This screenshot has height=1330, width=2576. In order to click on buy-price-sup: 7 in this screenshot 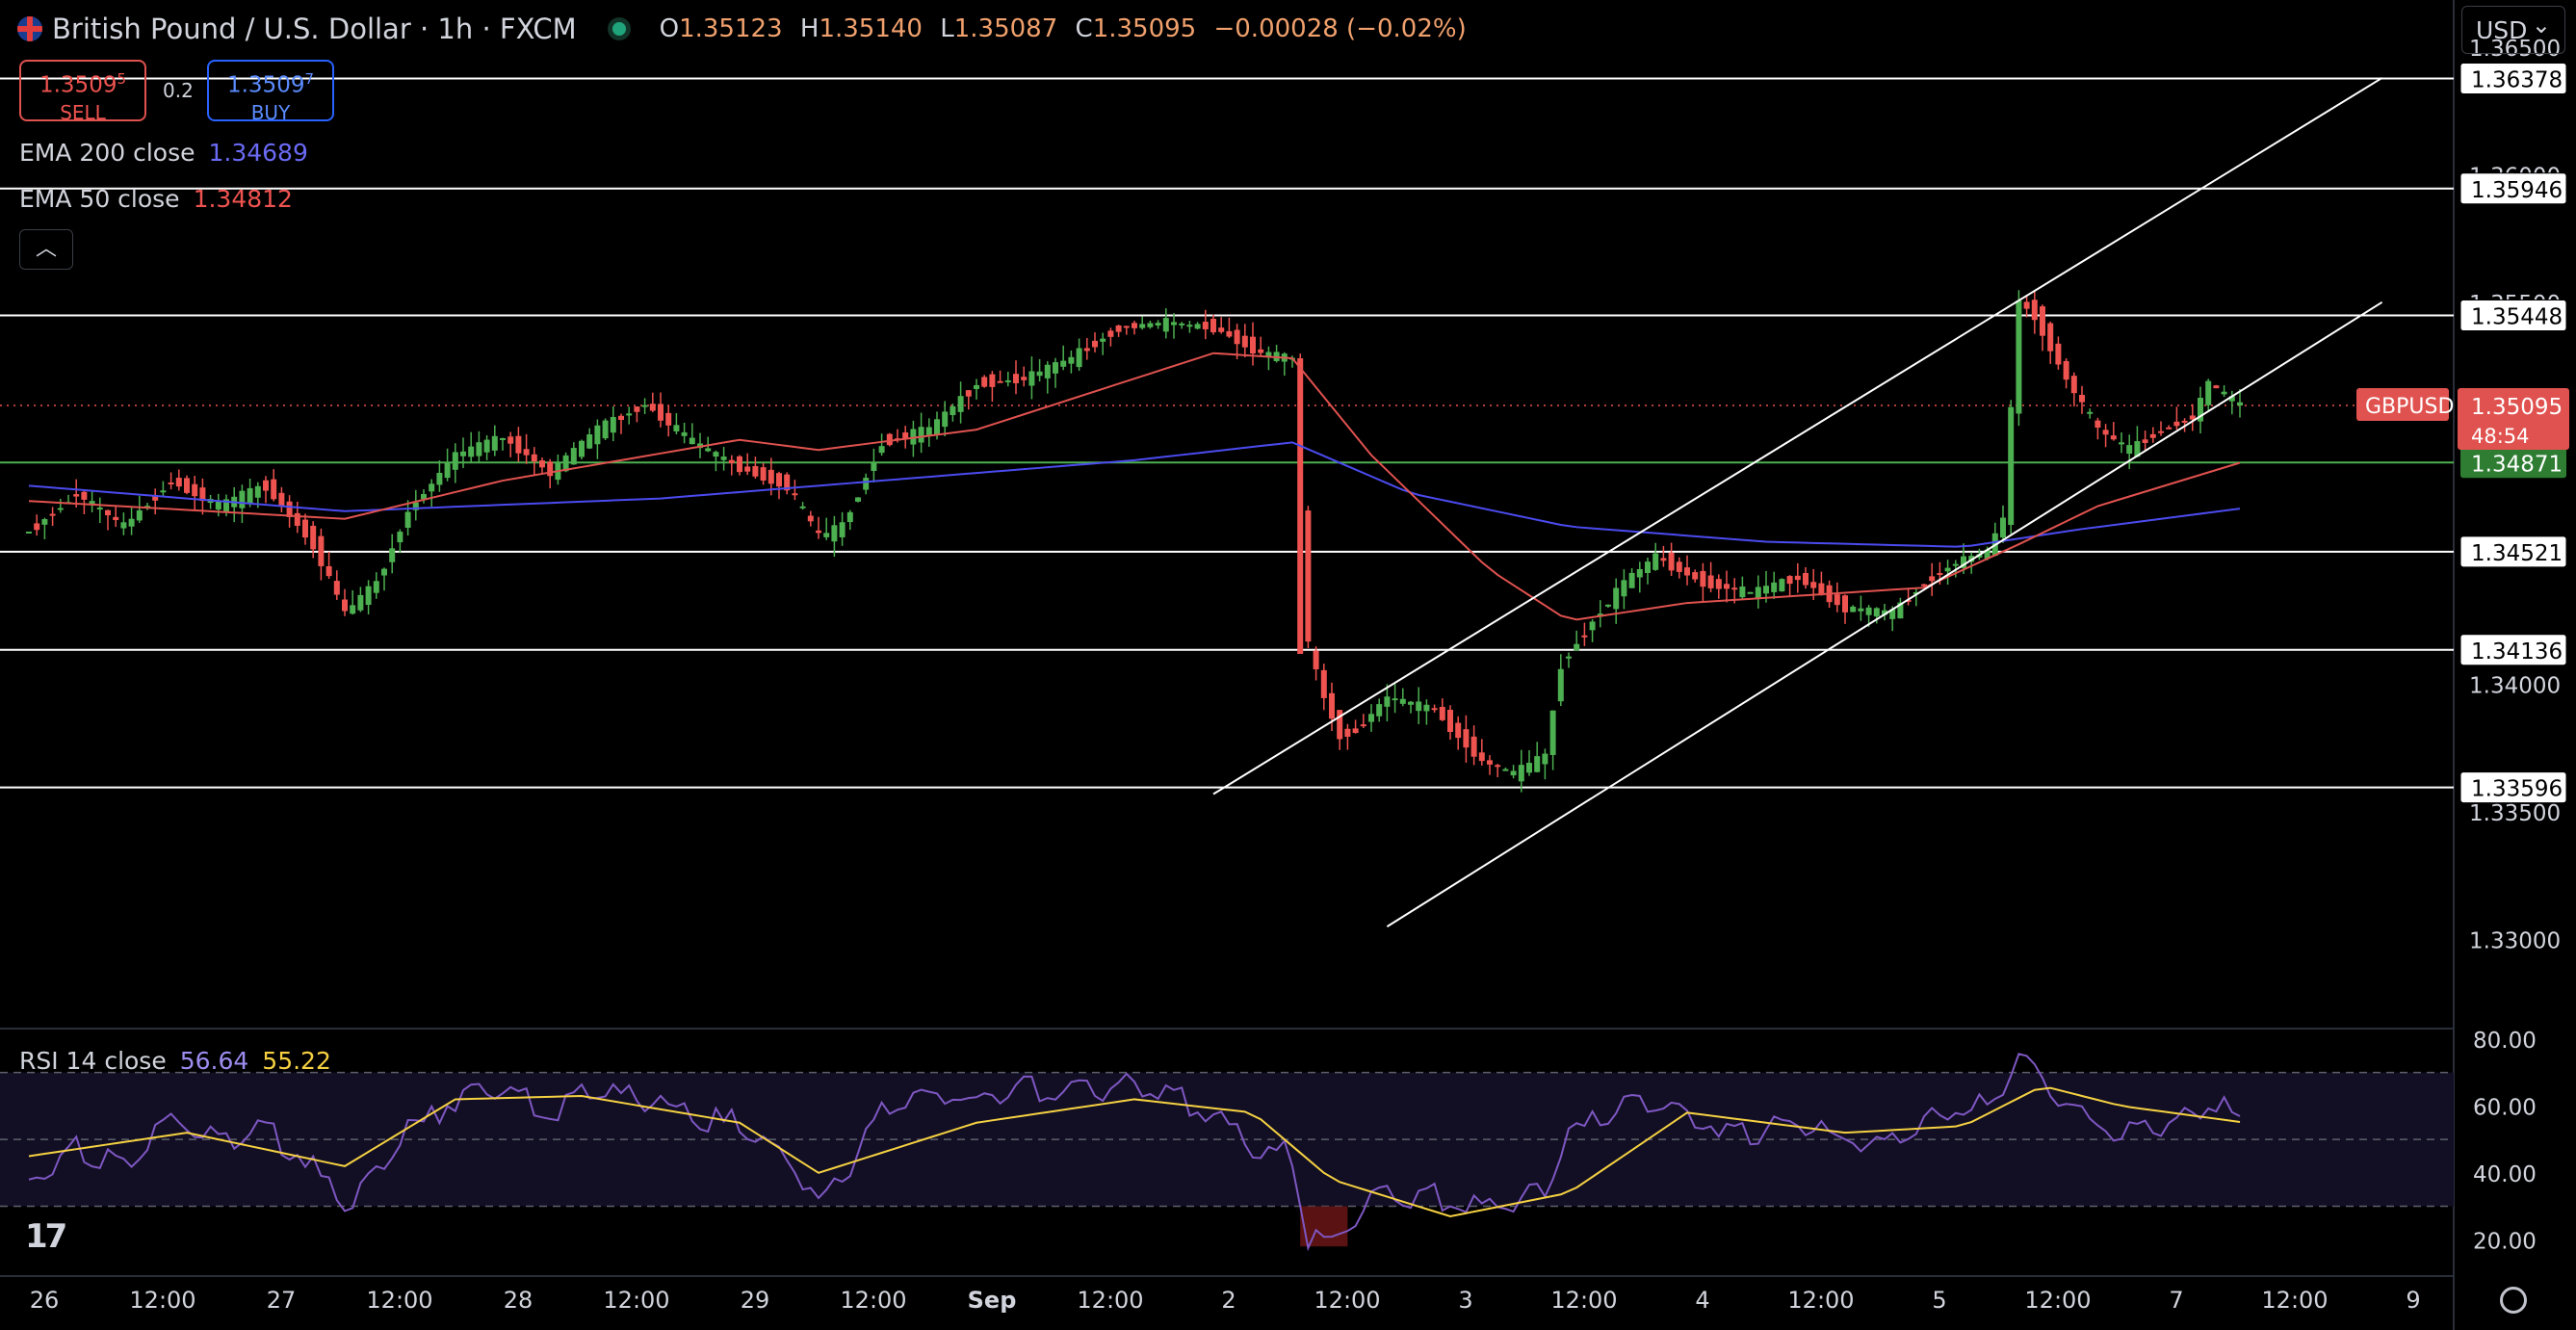, I will do `click(309, 79)`.